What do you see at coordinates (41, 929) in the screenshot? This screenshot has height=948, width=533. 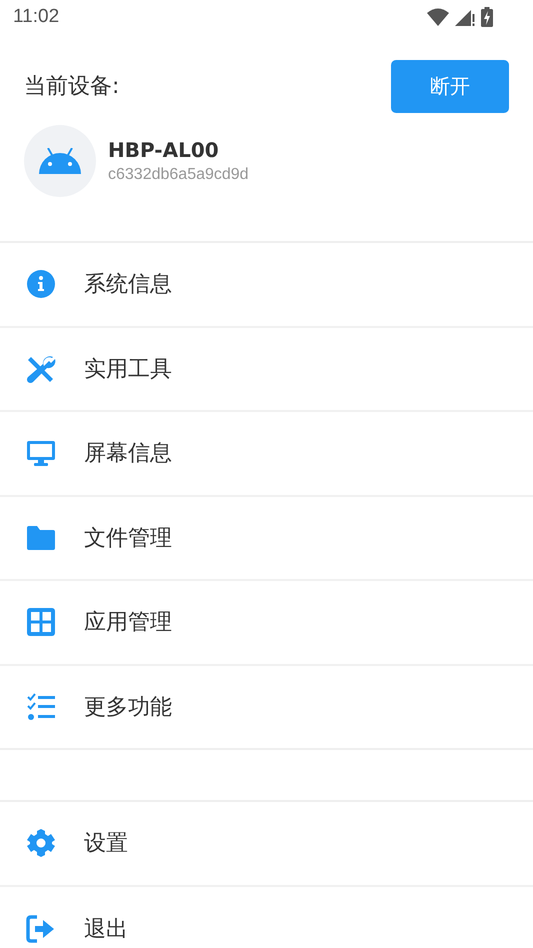 I see `exit-icon` at bounding box center [41, 929].